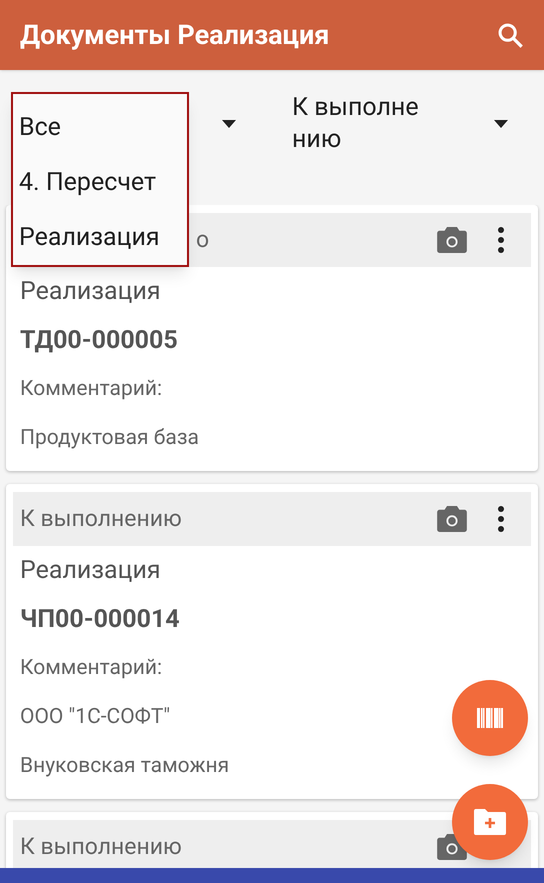 This screenshot has width=544, height=883. Describe the element at coordinates (109, 438) in the screenshot. I see `card-text: Продуктовая база` at that location.